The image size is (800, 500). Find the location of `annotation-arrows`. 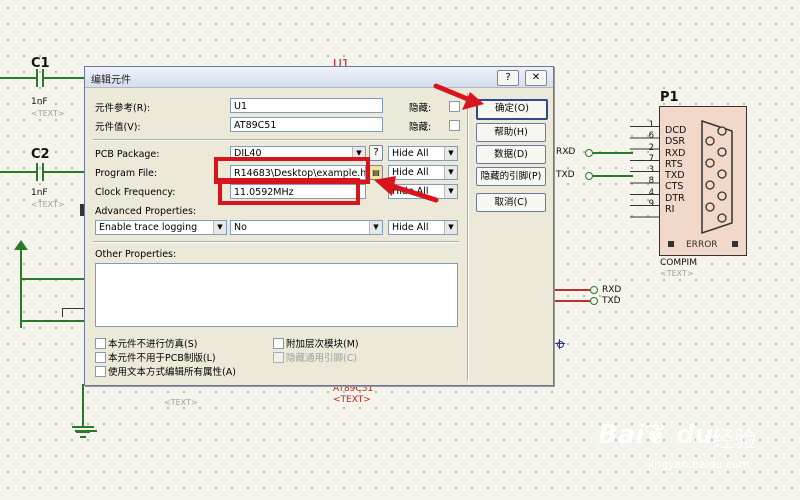

annotation-arrows is located at coordinates (429, 143).